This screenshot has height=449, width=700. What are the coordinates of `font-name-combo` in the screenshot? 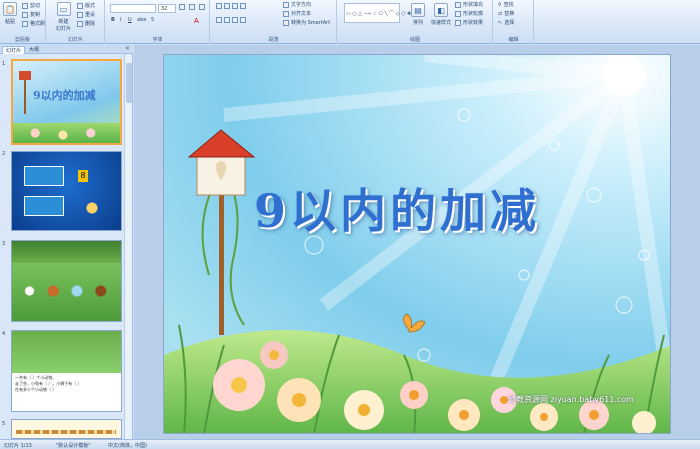 It's located at (133, 8).